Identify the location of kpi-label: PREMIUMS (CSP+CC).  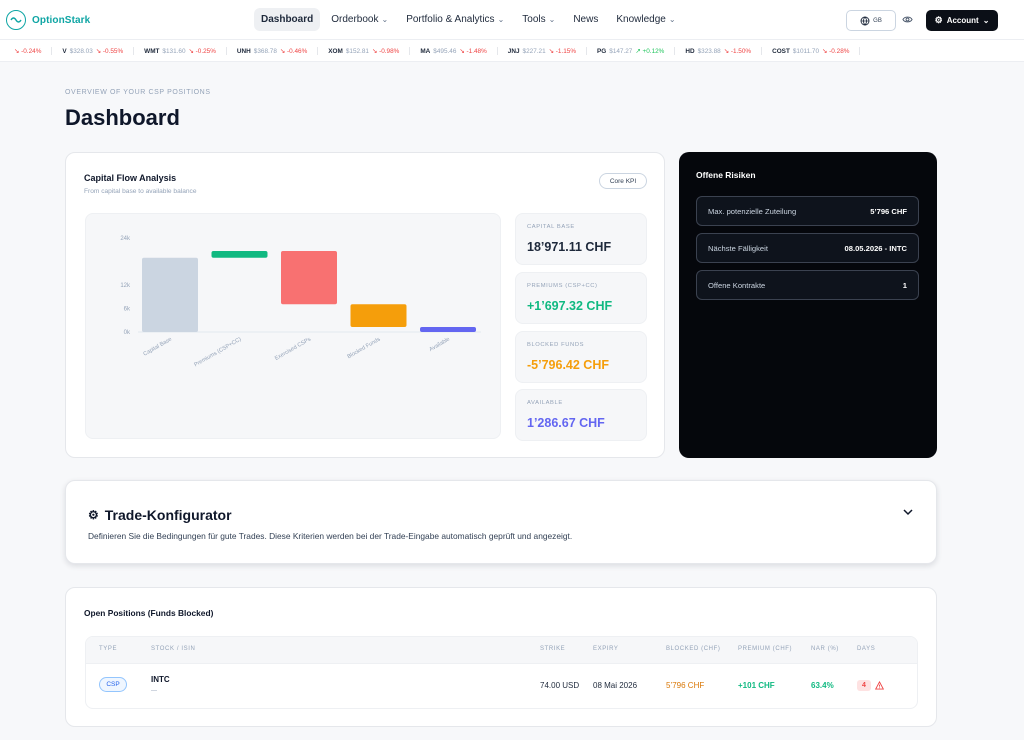
(562, 286).